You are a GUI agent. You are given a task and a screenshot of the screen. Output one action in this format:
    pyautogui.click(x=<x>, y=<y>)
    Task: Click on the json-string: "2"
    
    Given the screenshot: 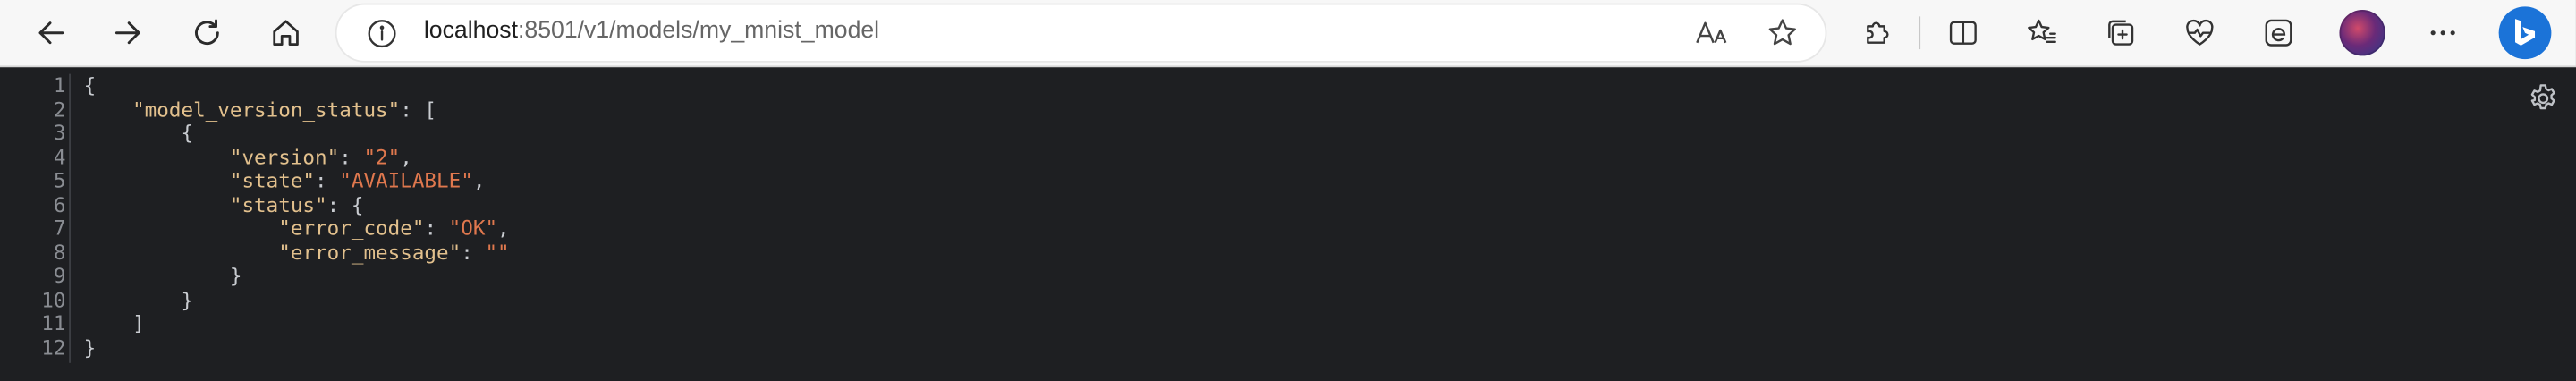 What is the action you would take?
    pyautogui.click(x=382, y=157)
    